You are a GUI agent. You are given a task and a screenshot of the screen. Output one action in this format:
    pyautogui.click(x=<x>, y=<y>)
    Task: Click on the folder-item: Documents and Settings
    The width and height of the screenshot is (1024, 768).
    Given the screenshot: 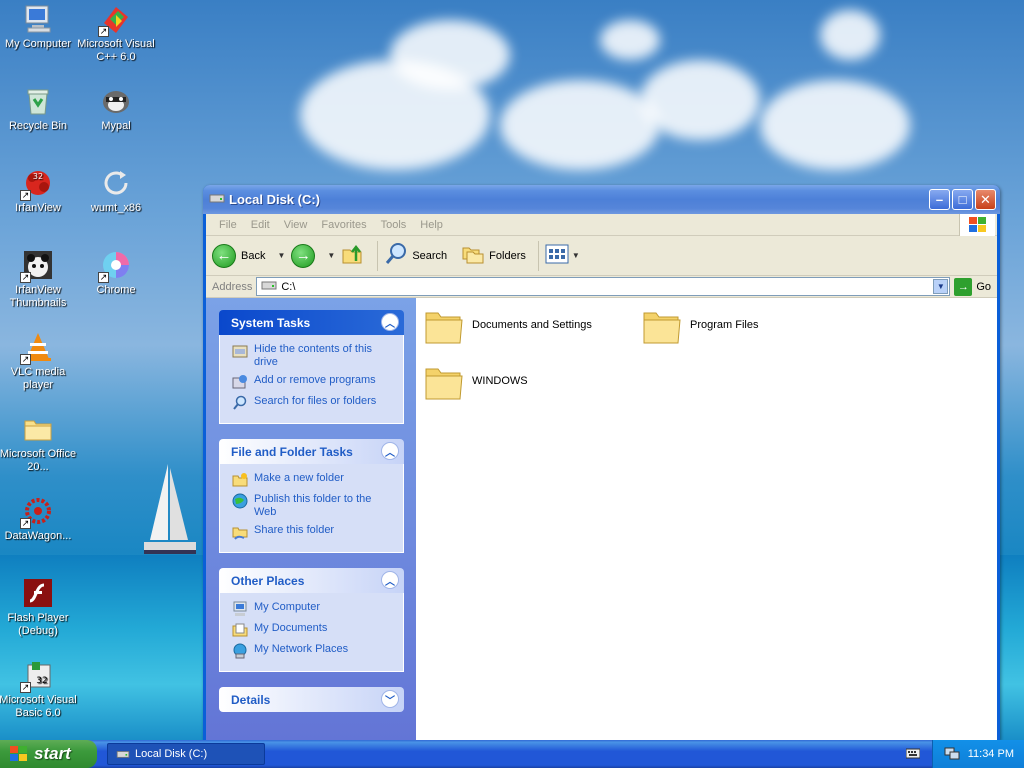 What is the action you would take?
    pyautogui.click(x=524, y=326)
    